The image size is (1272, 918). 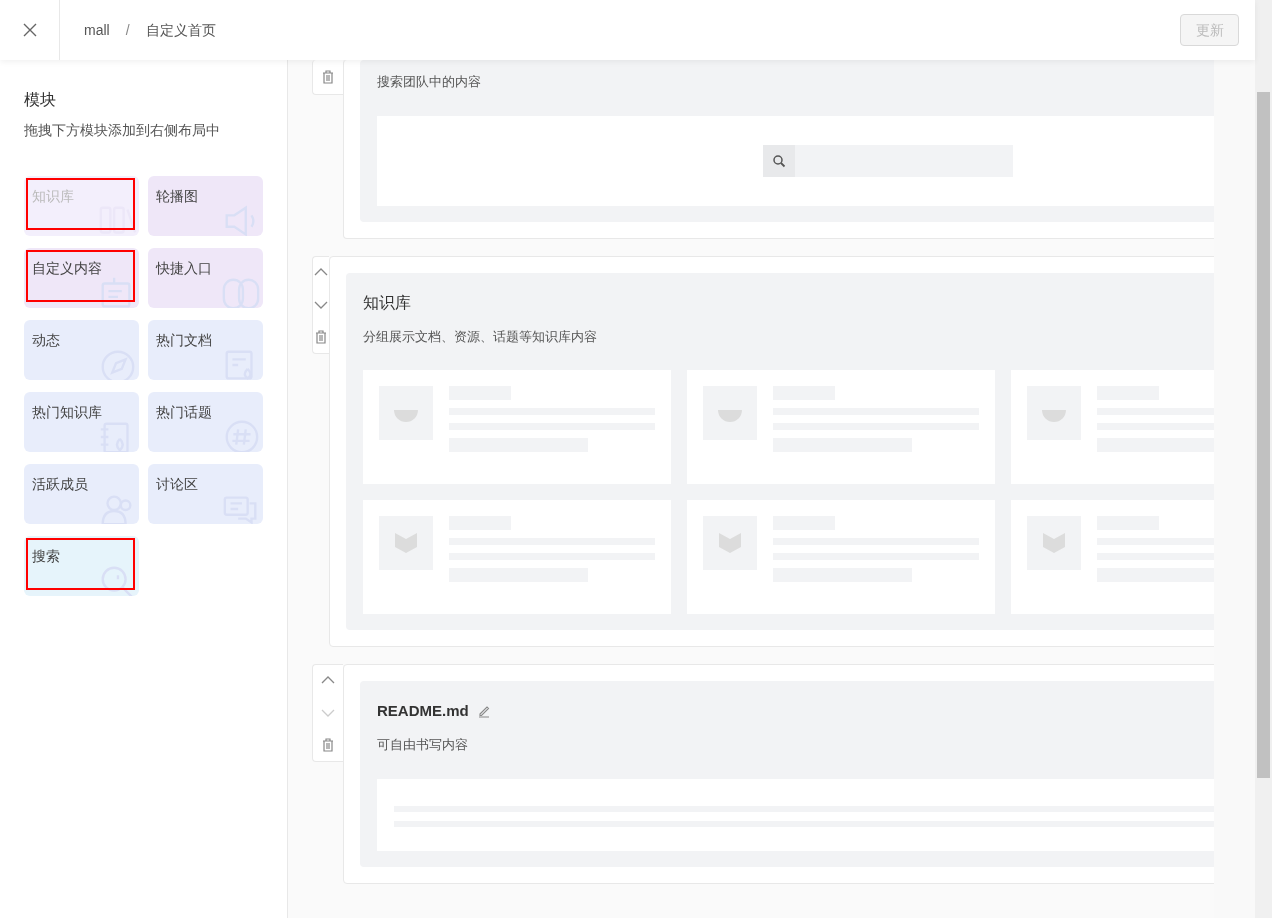 What do you see at coordinates (40, 100) in the screenshot?
I see `sidebar-title: 模块` at bounding box center [40, 100].